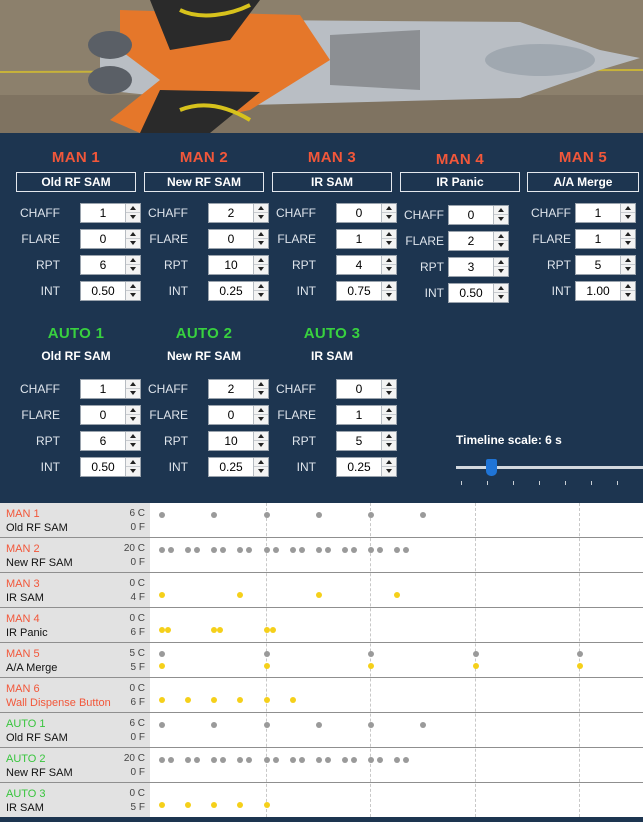  I want to click on int-spinbox: 0.75, so click(366, 291).